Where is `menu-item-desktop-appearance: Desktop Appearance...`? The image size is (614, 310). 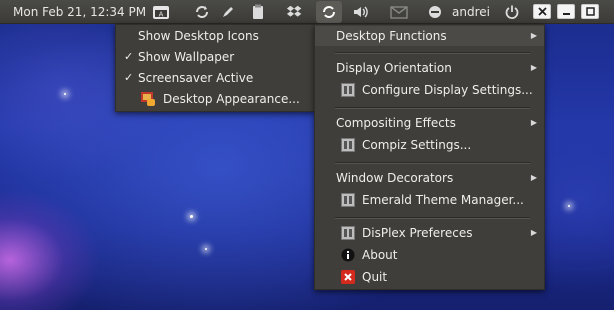 menu-item-desktop-appearance: Desktop Appearance... is located at coordinates (215, 99).